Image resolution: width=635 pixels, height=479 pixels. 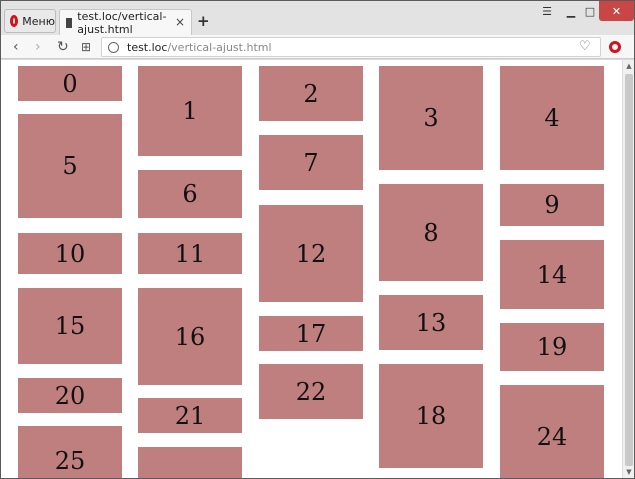 What do you see at coordinates (190, 415) in the screenshot?
I see `box-21: 21` at bounding box center [190, 415].